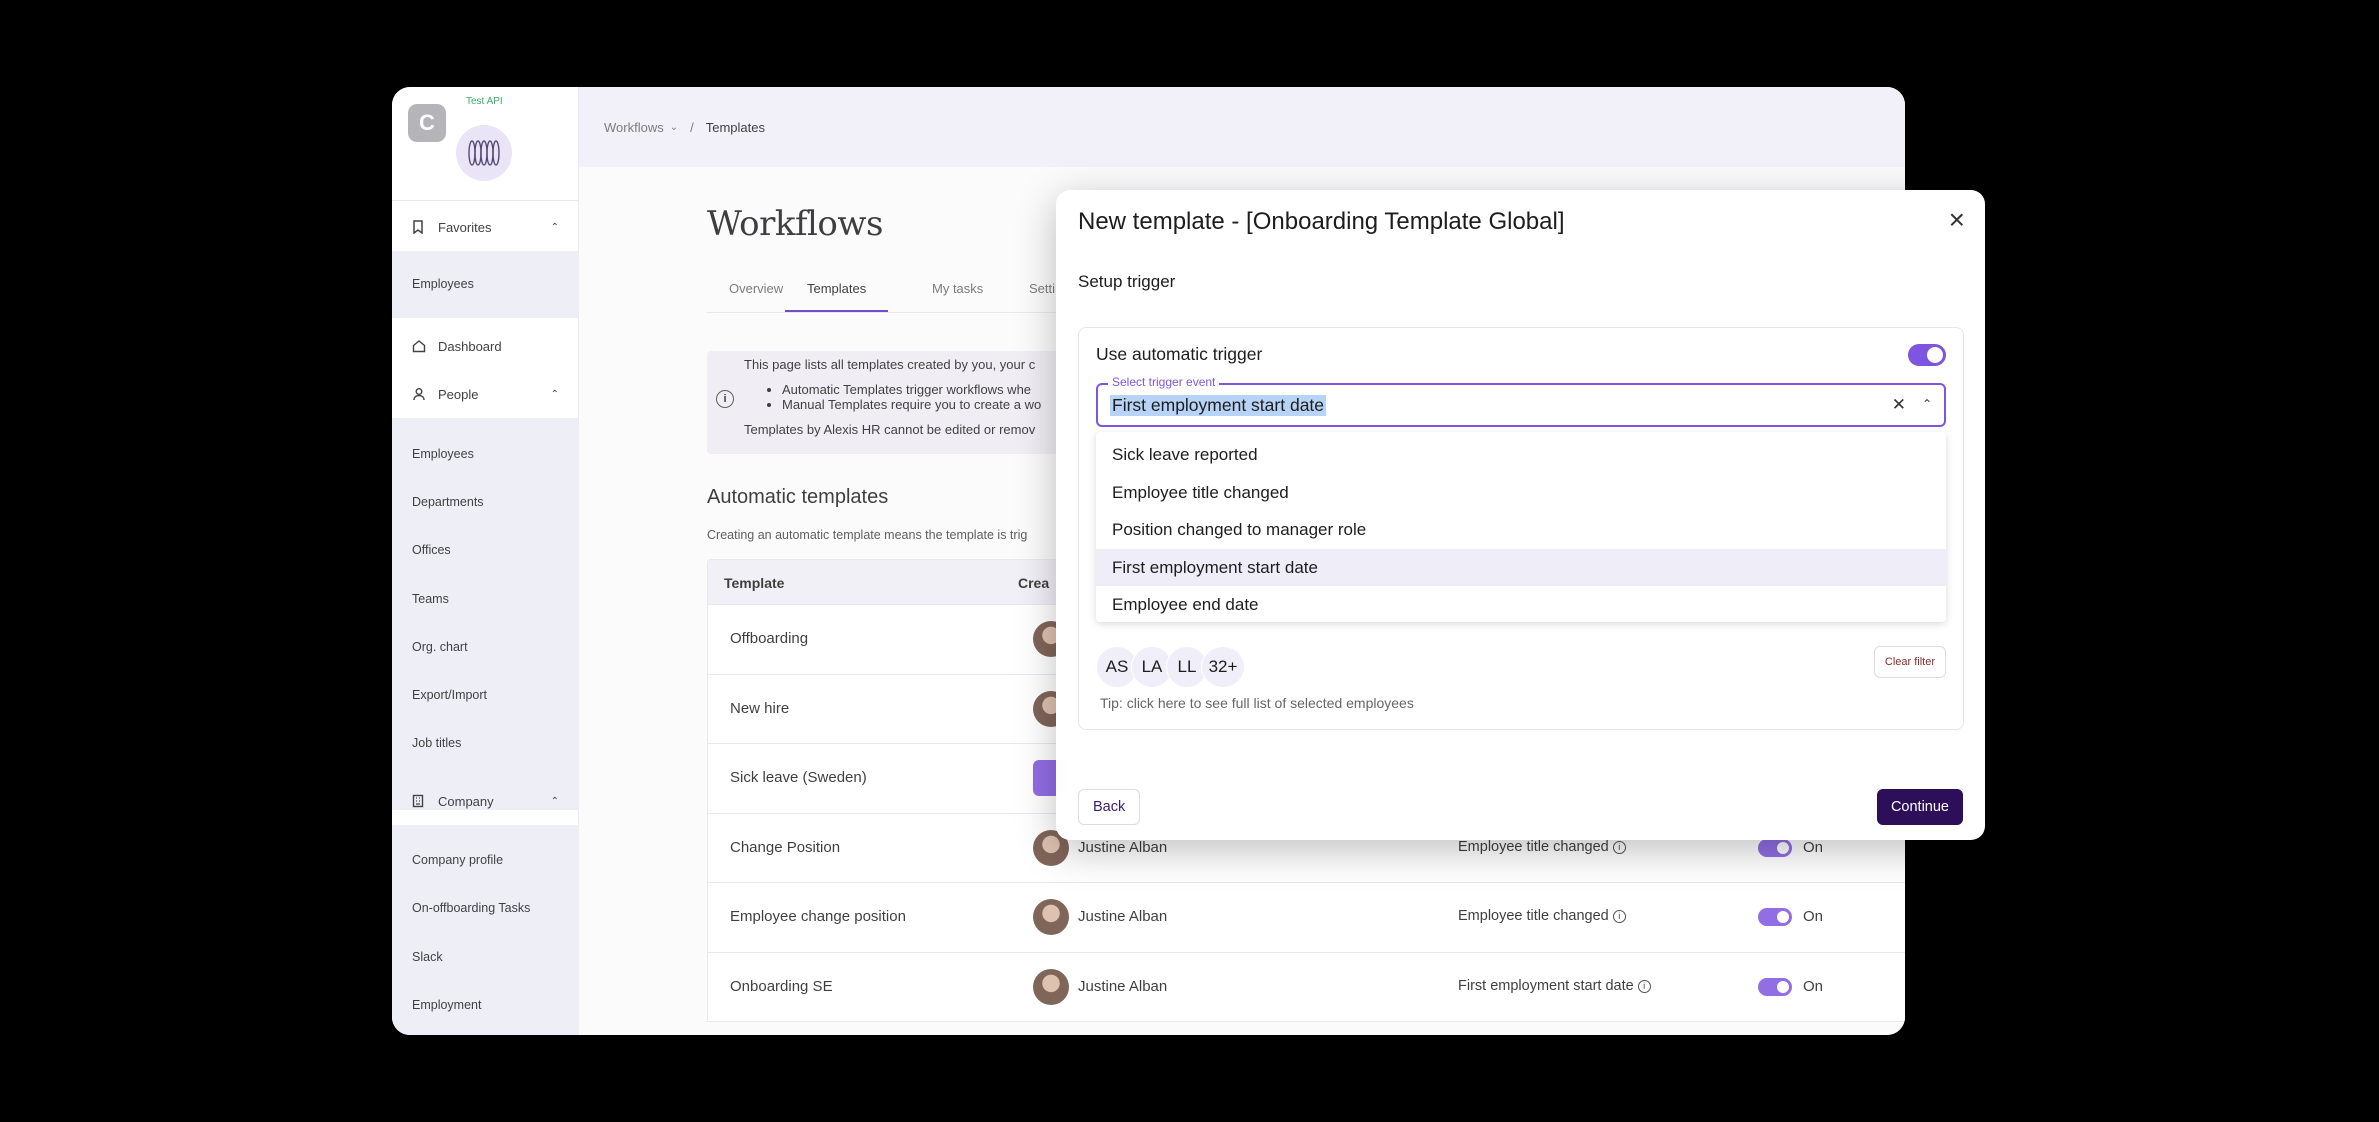 Image resolution: width=2379 pixels, height=1122 pixels. Describe the element at coordinates (457, 860) in the screenshot. I see `sidebar-item-company-profile: Company profile` at that location.